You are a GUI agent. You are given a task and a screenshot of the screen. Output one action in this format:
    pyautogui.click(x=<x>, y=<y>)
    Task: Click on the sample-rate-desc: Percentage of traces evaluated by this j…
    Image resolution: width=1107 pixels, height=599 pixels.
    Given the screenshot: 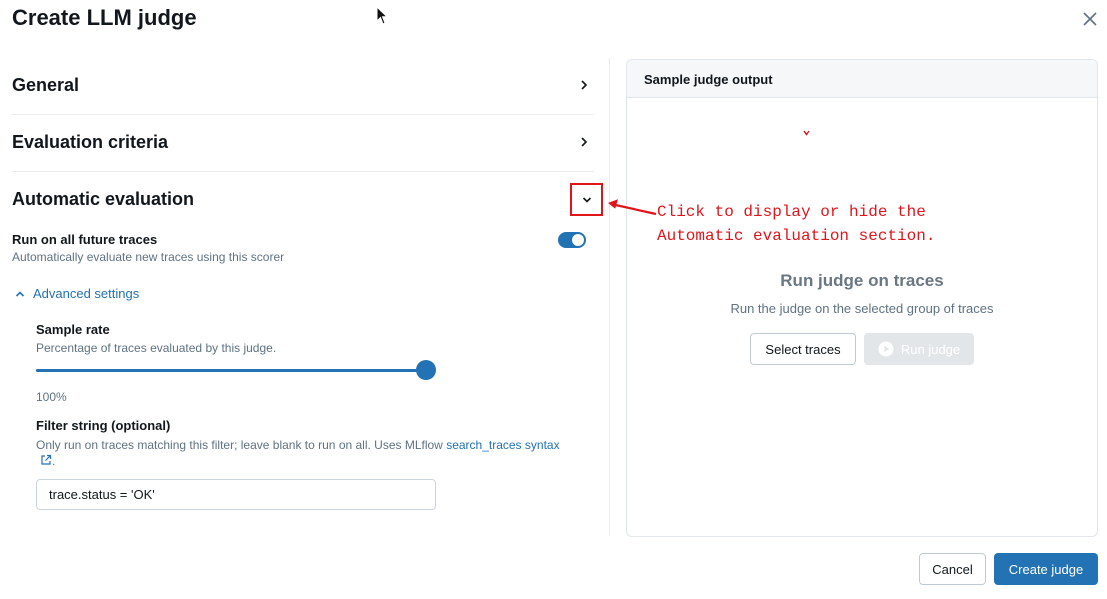 What is the action you would take?
    pyautogui.click(x=156, y=348)
    